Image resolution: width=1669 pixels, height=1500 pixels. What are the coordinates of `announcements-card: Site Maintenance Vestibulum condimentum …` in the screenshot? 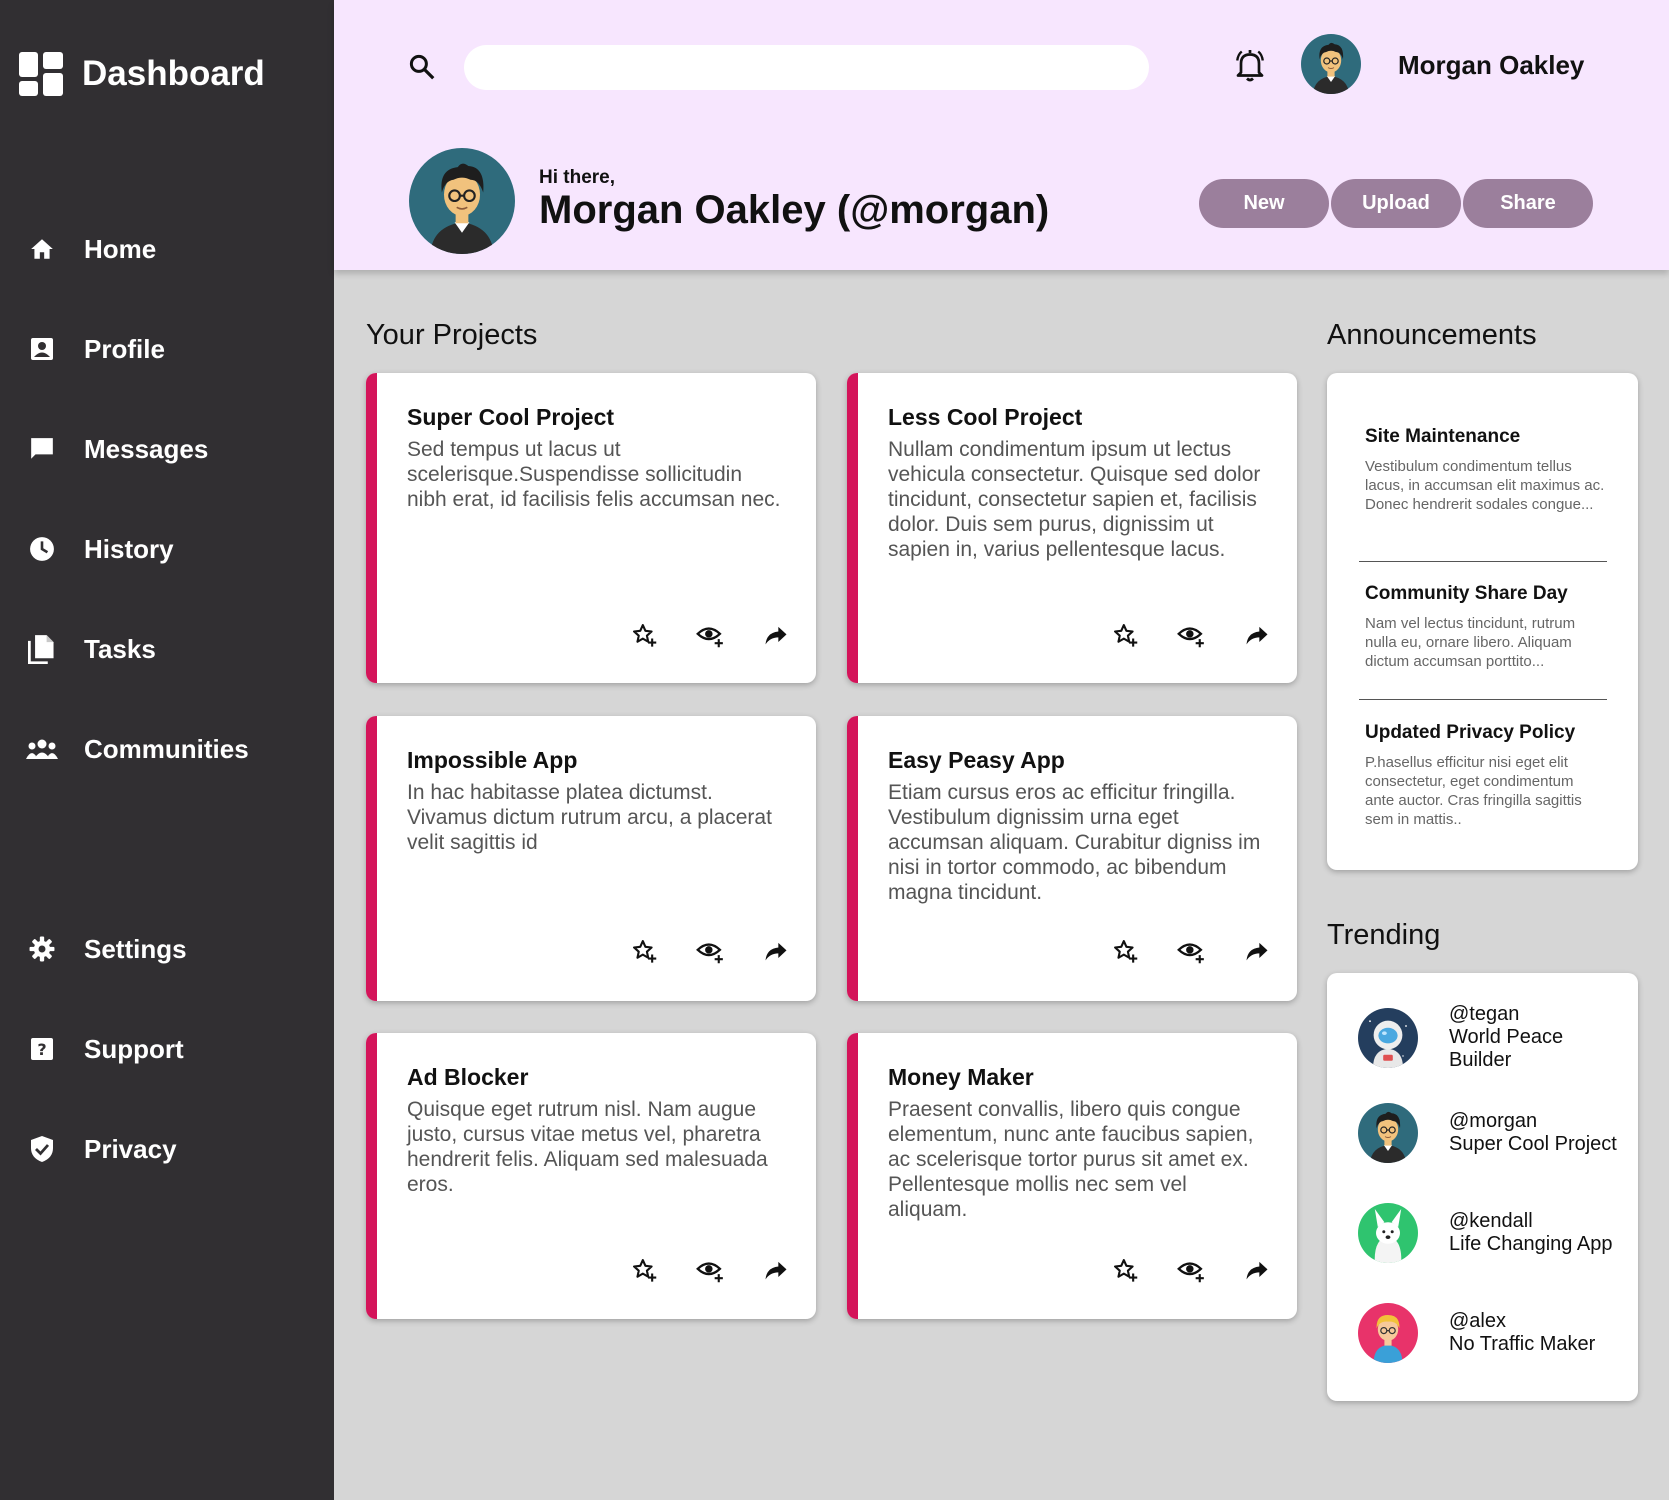 It's located at (1482, 621).